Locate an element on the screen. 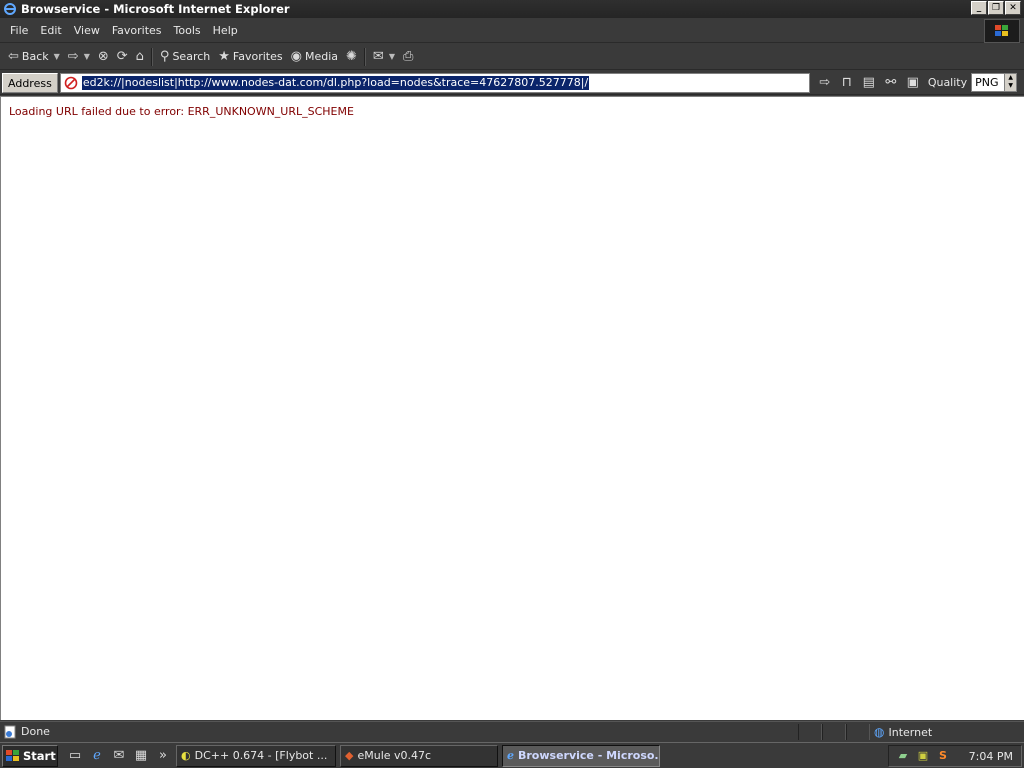 This screenshot has width=1024, height=768. media-label: Media is located at coordinates (321, 56).